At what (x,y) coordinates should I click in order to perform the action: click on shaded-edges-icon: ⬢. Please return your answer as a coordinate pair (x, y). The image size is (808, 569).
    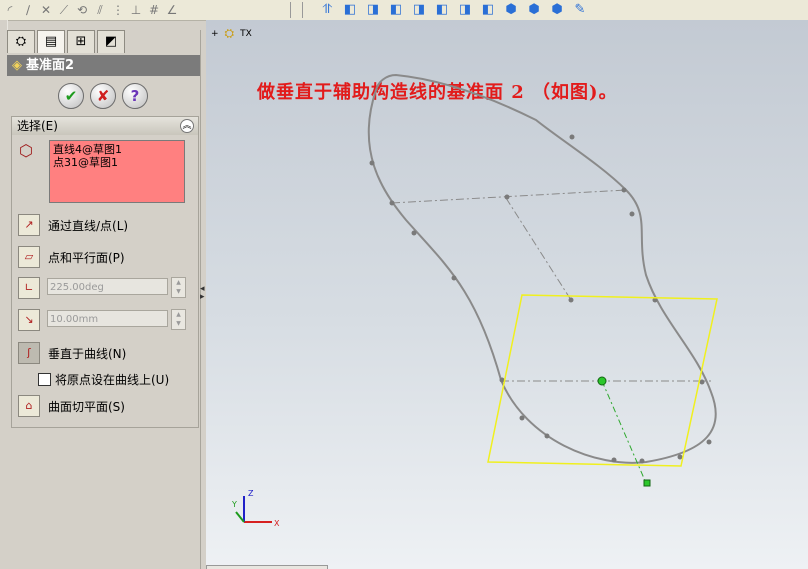
    Looking at the image, I should click on (534, 10).